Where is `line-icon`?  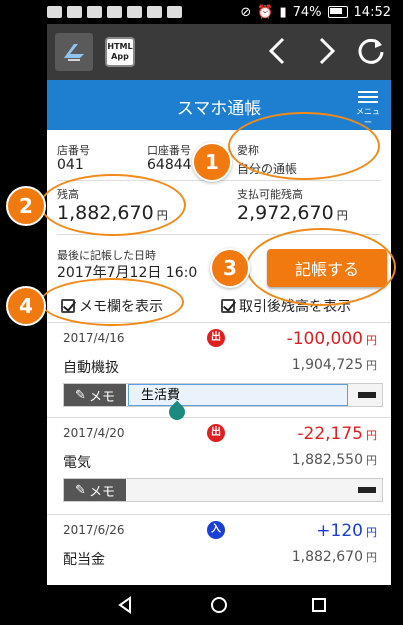
line-icon is located at coordinates (94, 12).